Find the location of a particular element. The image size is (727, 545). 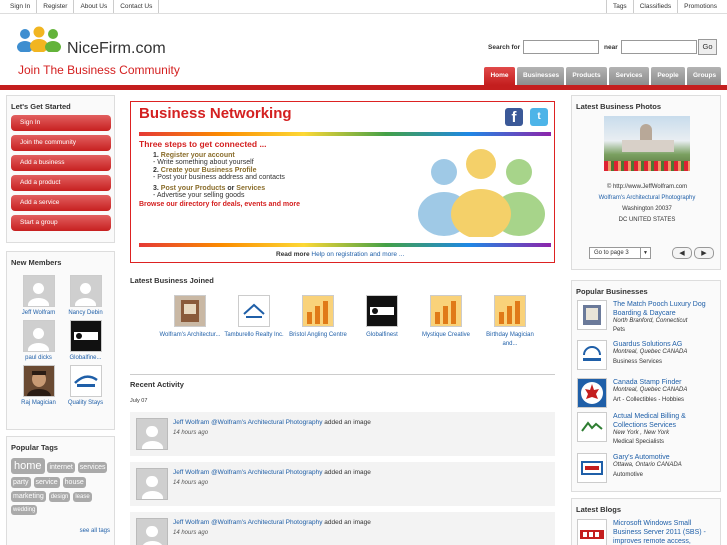

twitter-icon: t is located at coordinates (539, 117).